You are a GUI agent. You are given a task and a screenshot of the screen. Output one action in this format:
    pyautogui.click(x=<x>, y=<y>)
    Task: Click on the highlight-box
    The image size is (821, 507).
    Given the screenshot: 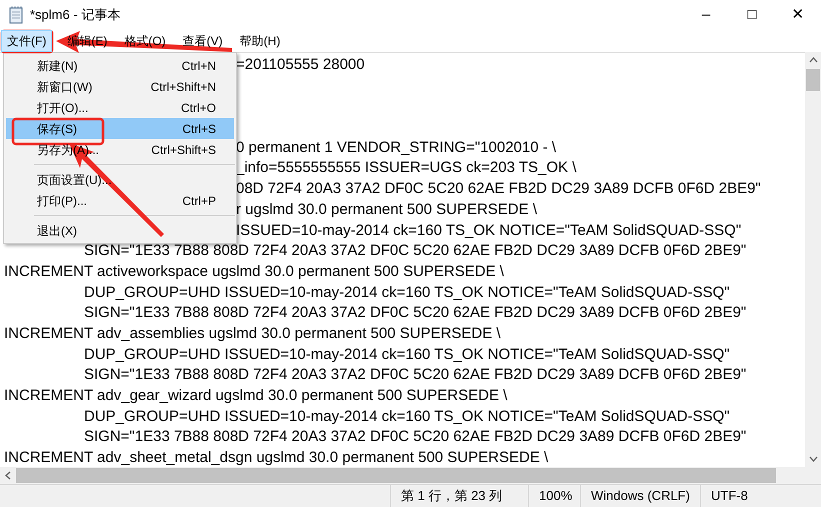 What is the action you would take?
    pyautogui.click(x=27, y=42)
    